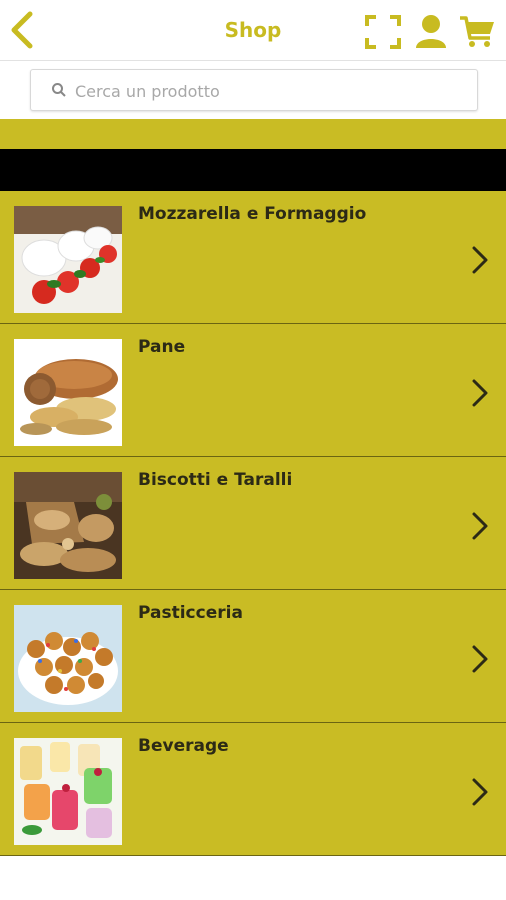 This screenshot has width=506, height=900. I want to click on user-icon, so click(431, 31).